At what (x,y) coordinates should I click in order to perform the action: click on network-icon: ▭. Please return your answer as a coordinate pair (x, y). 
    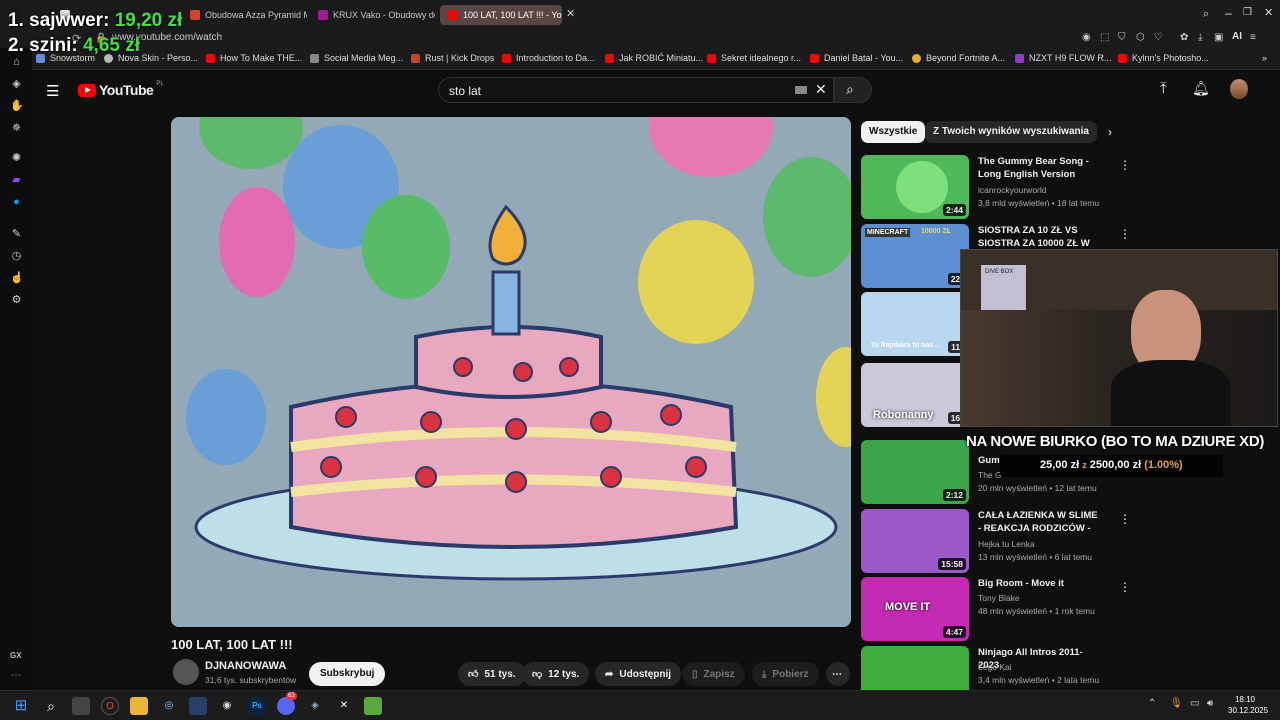
    Looking at the image, I should click on (1194, 703).